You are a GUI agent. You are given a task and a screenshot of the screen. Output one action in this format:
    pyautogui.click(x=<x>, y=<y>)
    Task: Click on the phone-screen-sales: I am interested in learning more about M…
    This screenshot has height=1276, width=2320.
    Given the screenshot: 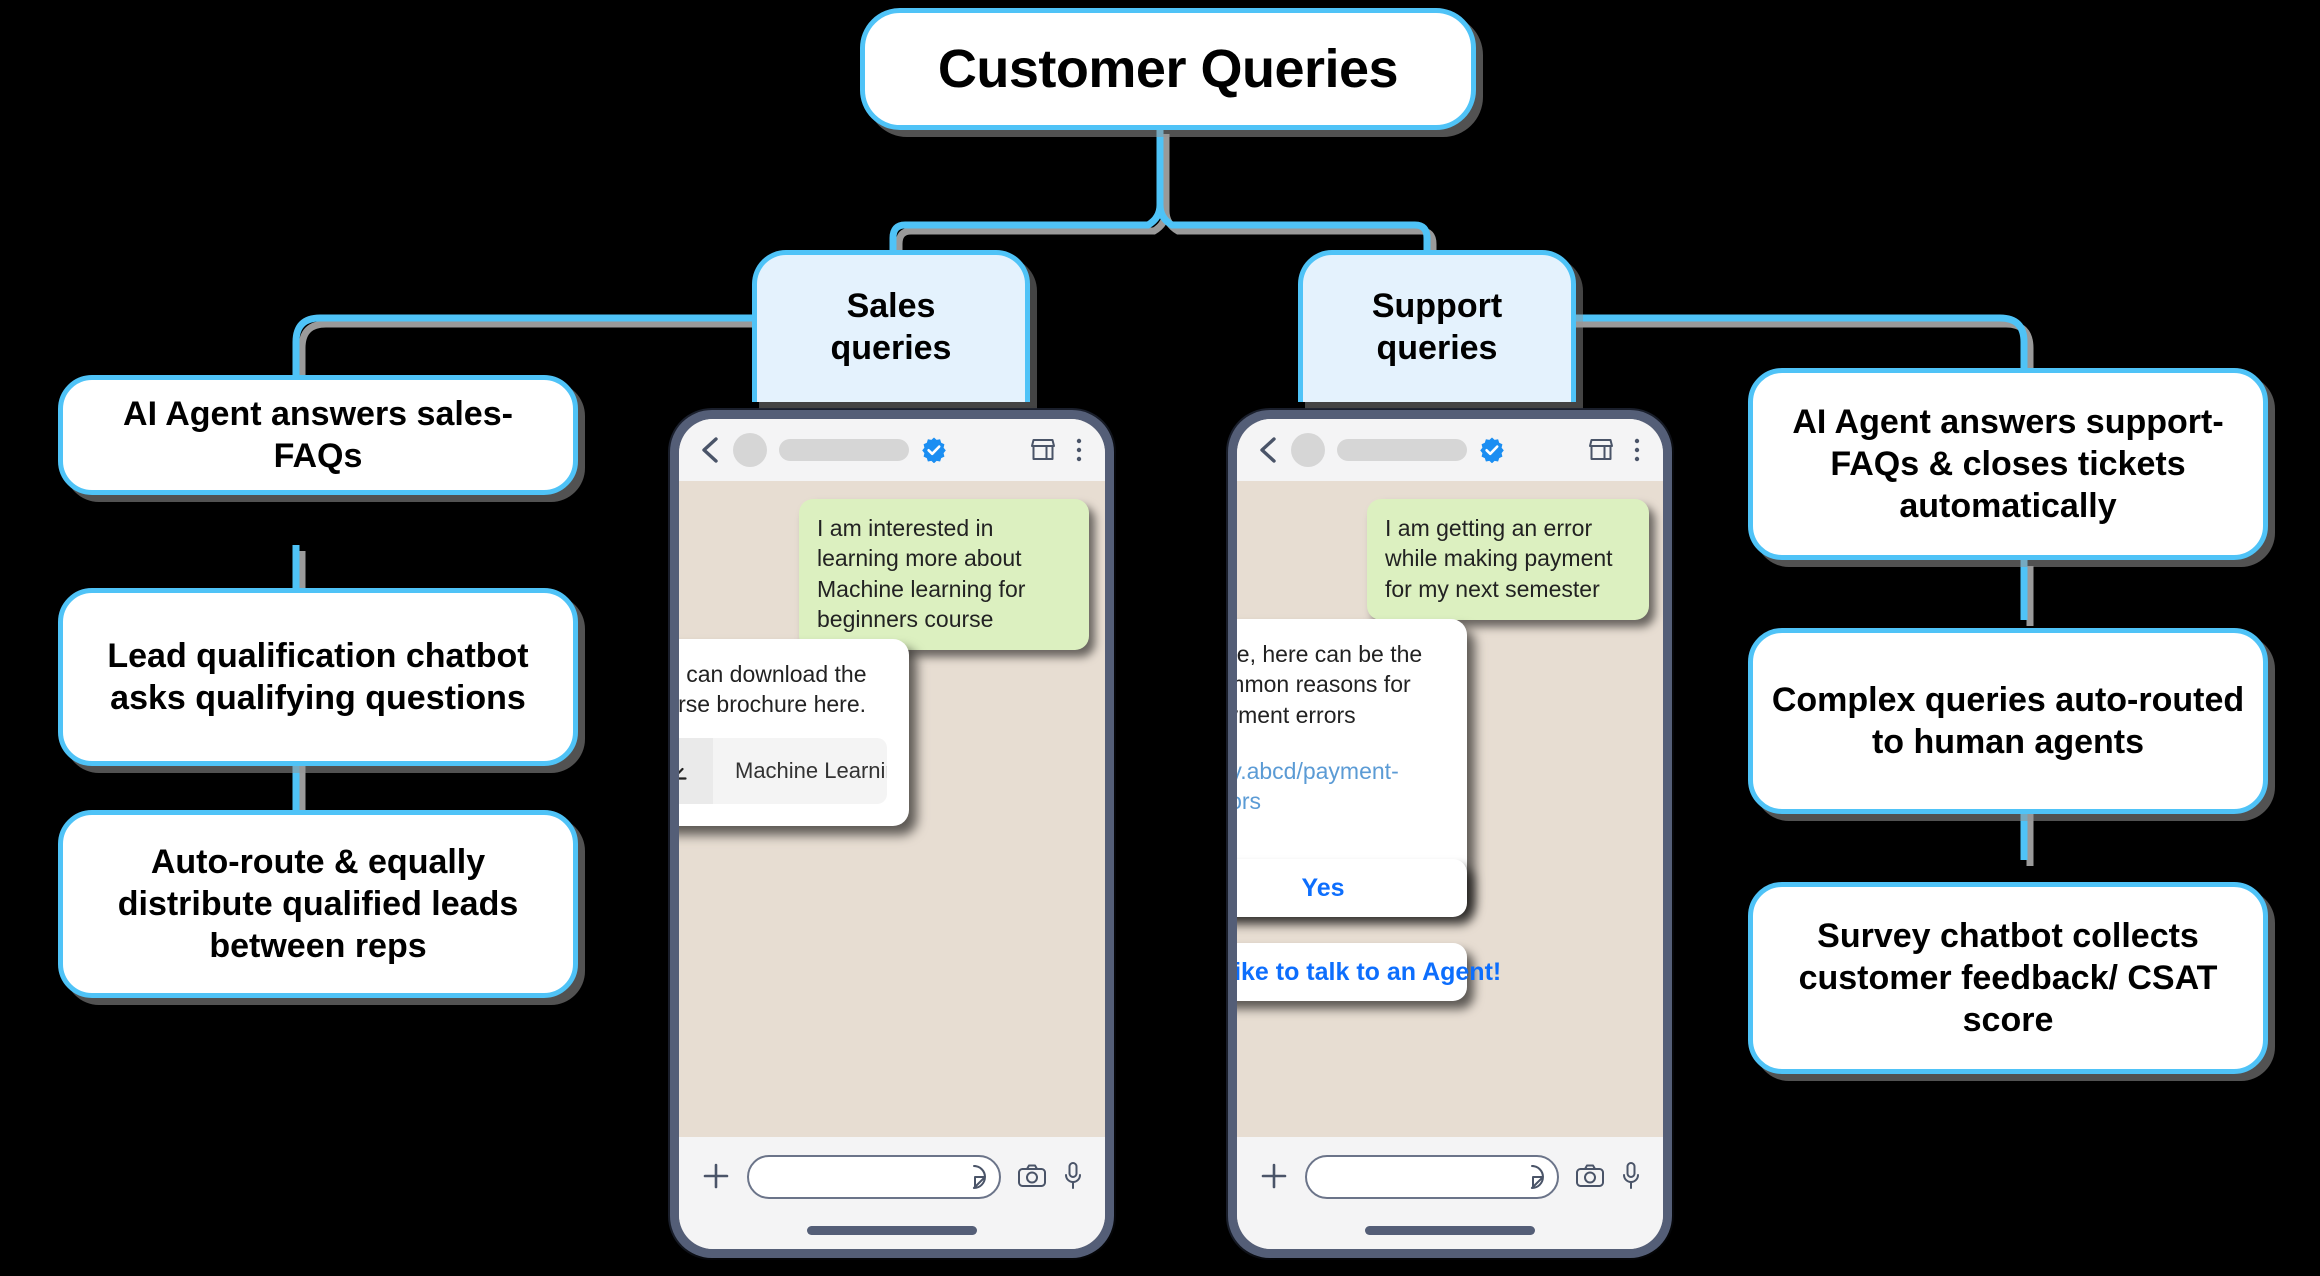 What is the action you would take?
    pyautogui.click(x=892, y=834)
    